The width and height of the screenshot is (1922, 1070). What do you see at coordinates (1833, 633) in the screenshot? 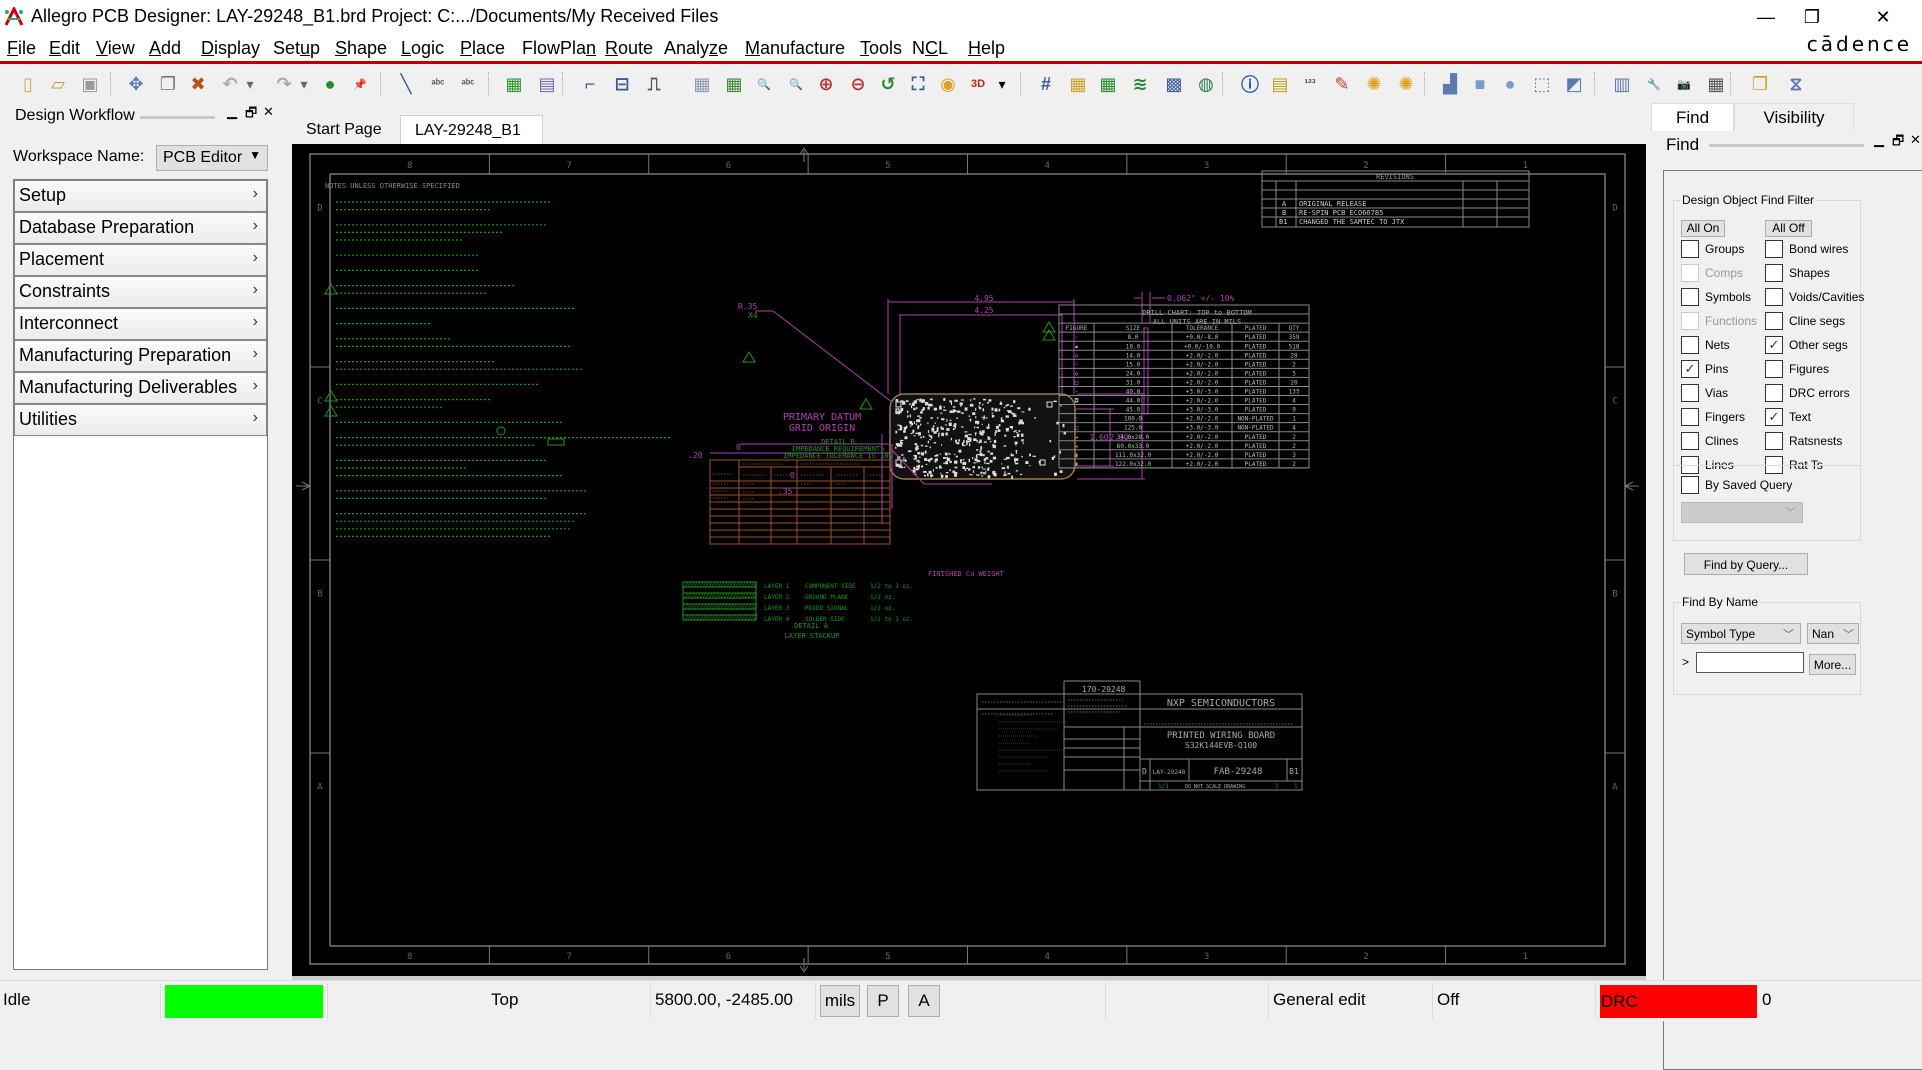
I see `name-mode-select: Nan ﹀` at bounding box center [1833, 633].